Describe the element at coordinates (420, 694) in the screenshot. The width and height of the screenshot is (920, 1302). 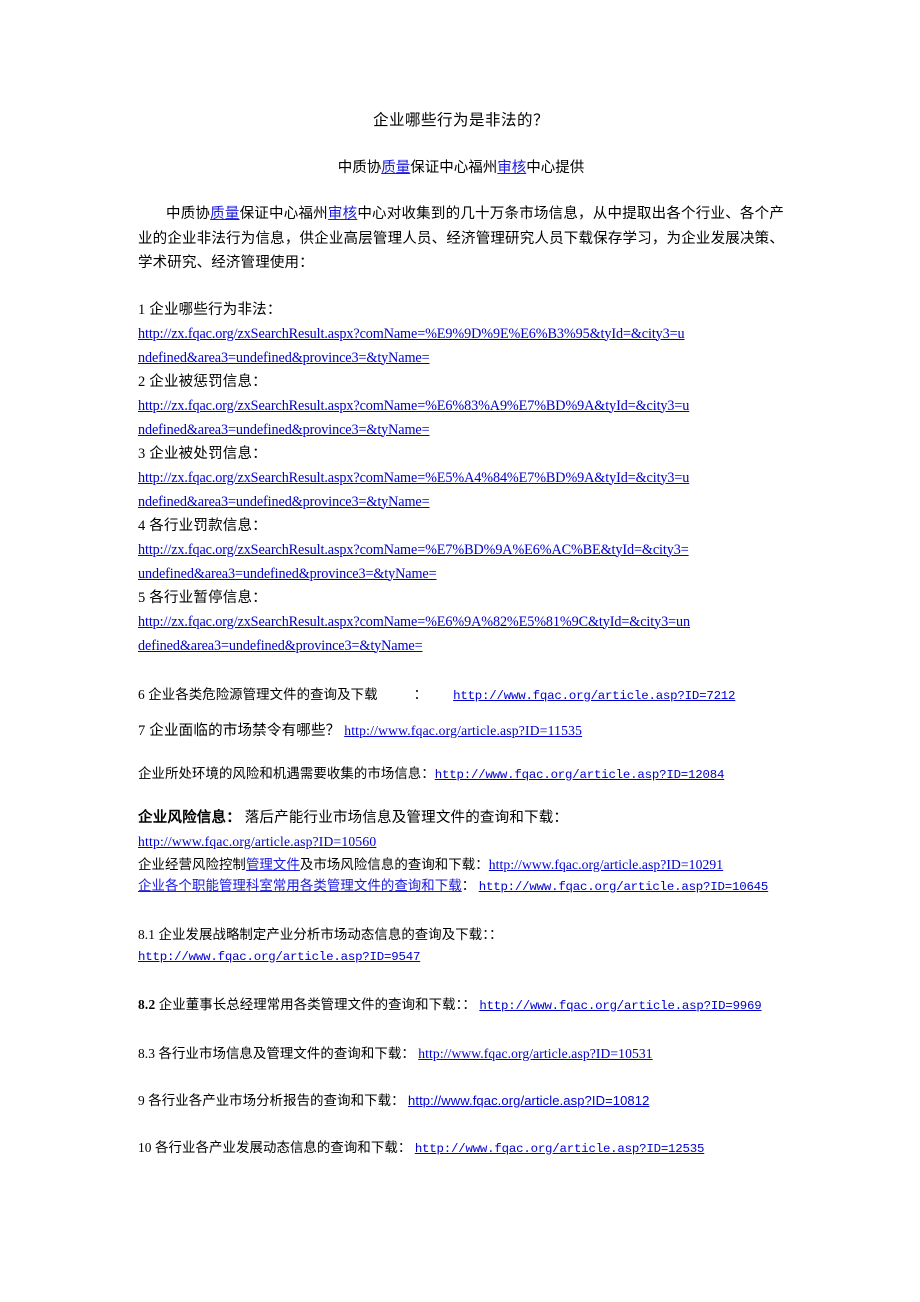
I see `item-6-colon: ：` at that location.